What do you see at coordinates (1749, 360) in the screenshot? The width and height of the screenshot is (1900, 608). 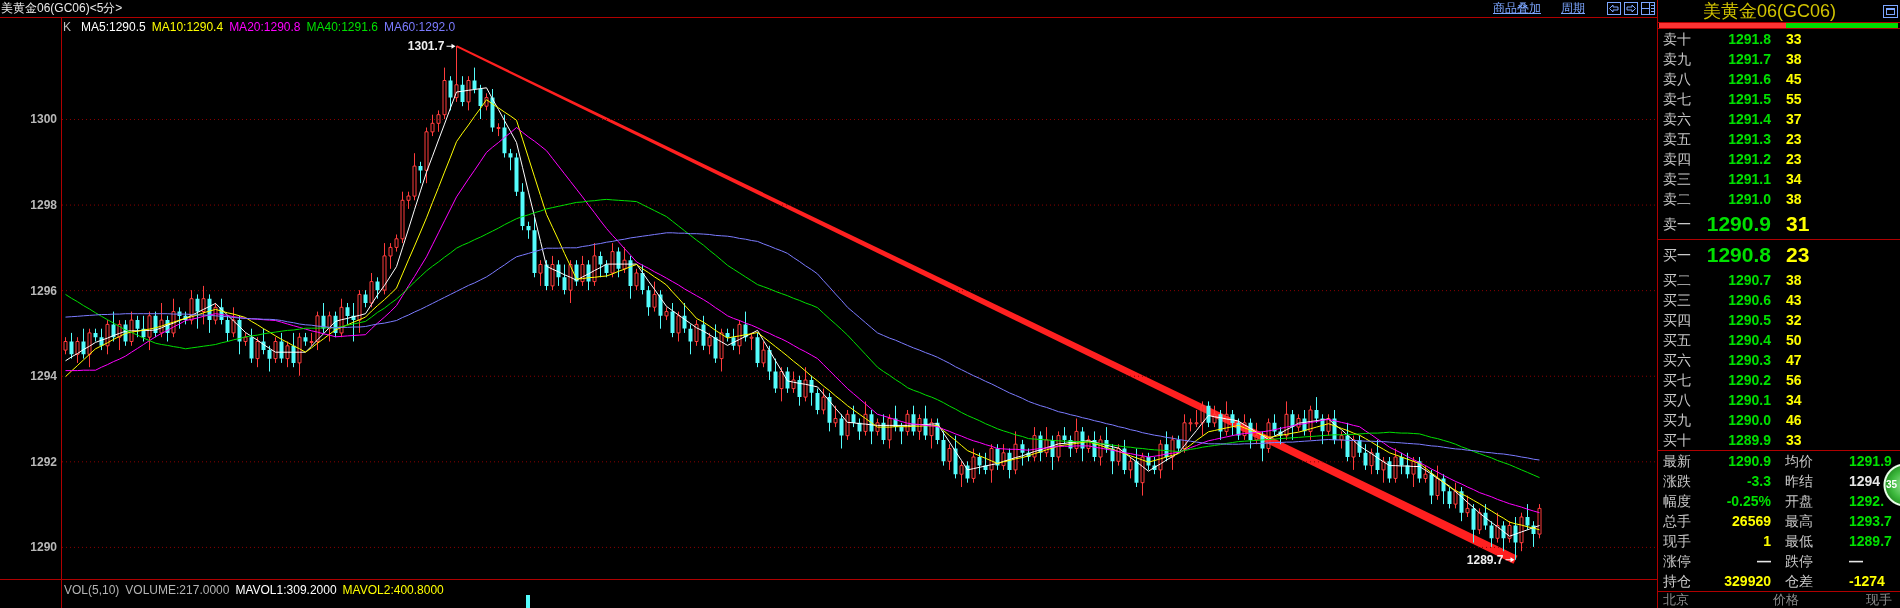 I see `order-price: 1290.3` at bounding box center [1749, 360].